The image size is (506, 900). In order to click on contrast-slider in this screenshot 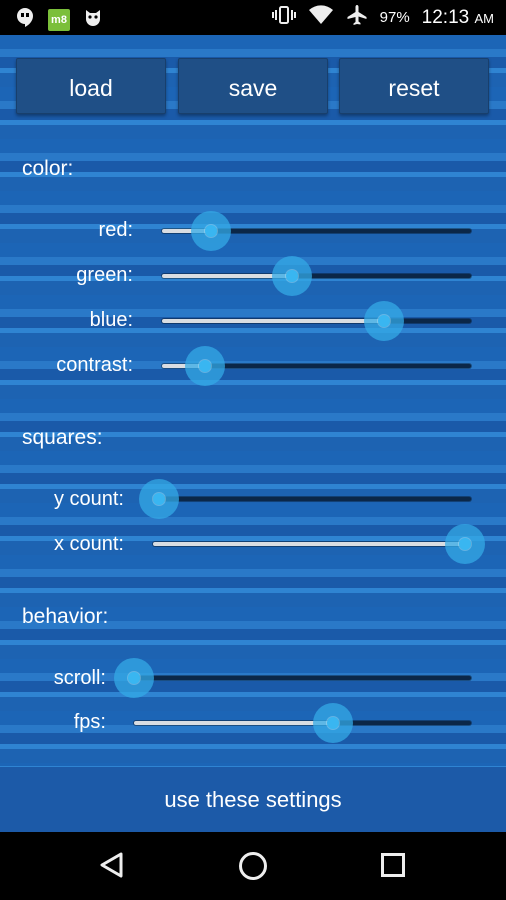, I will do `click(316, 366)`.